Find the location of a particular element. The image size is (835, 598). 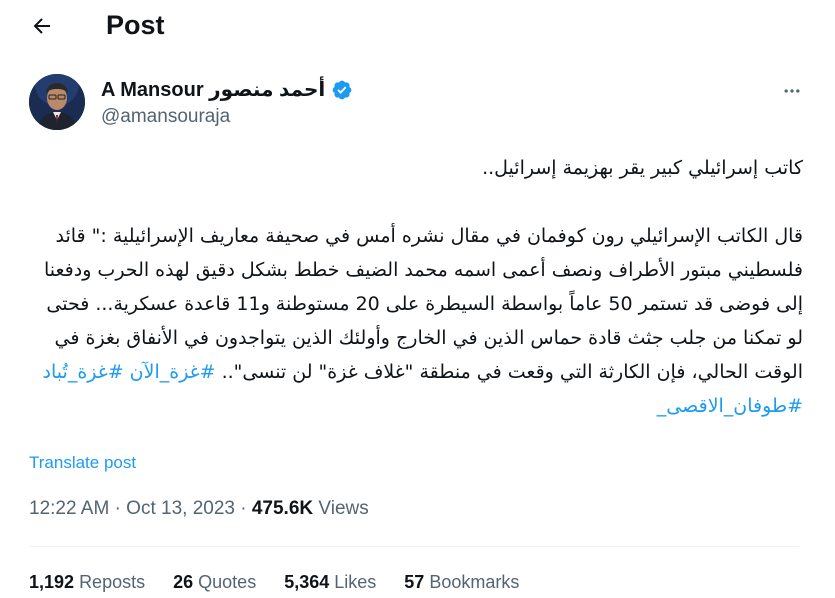

author-block: A Mansour أحمد منصور @amansouraja is located at coordinates (419, 104).